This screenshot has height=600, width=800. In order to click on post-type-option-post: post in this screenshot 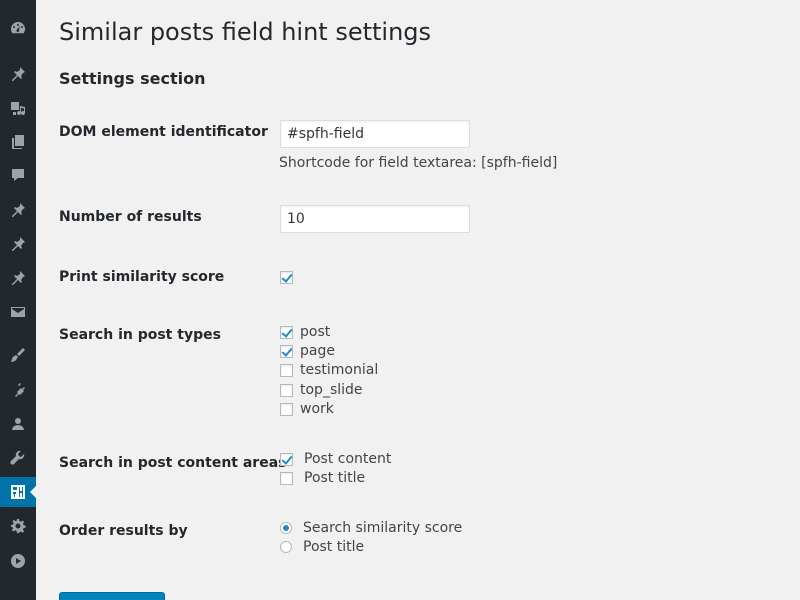, I will do `click(305, 332)`.